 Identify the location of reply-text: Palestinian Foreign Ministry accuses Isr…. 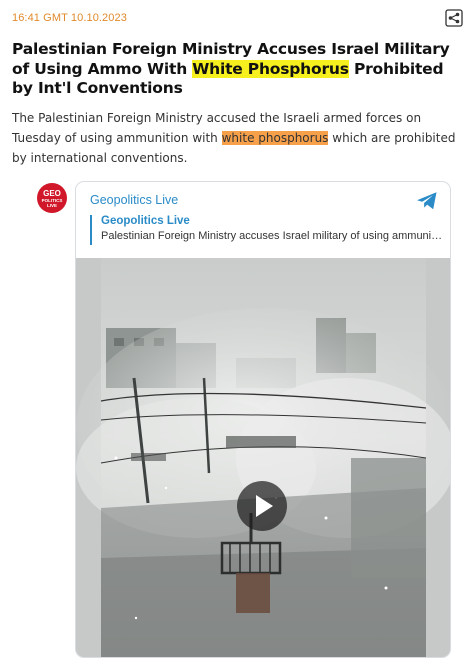
(273, 236).